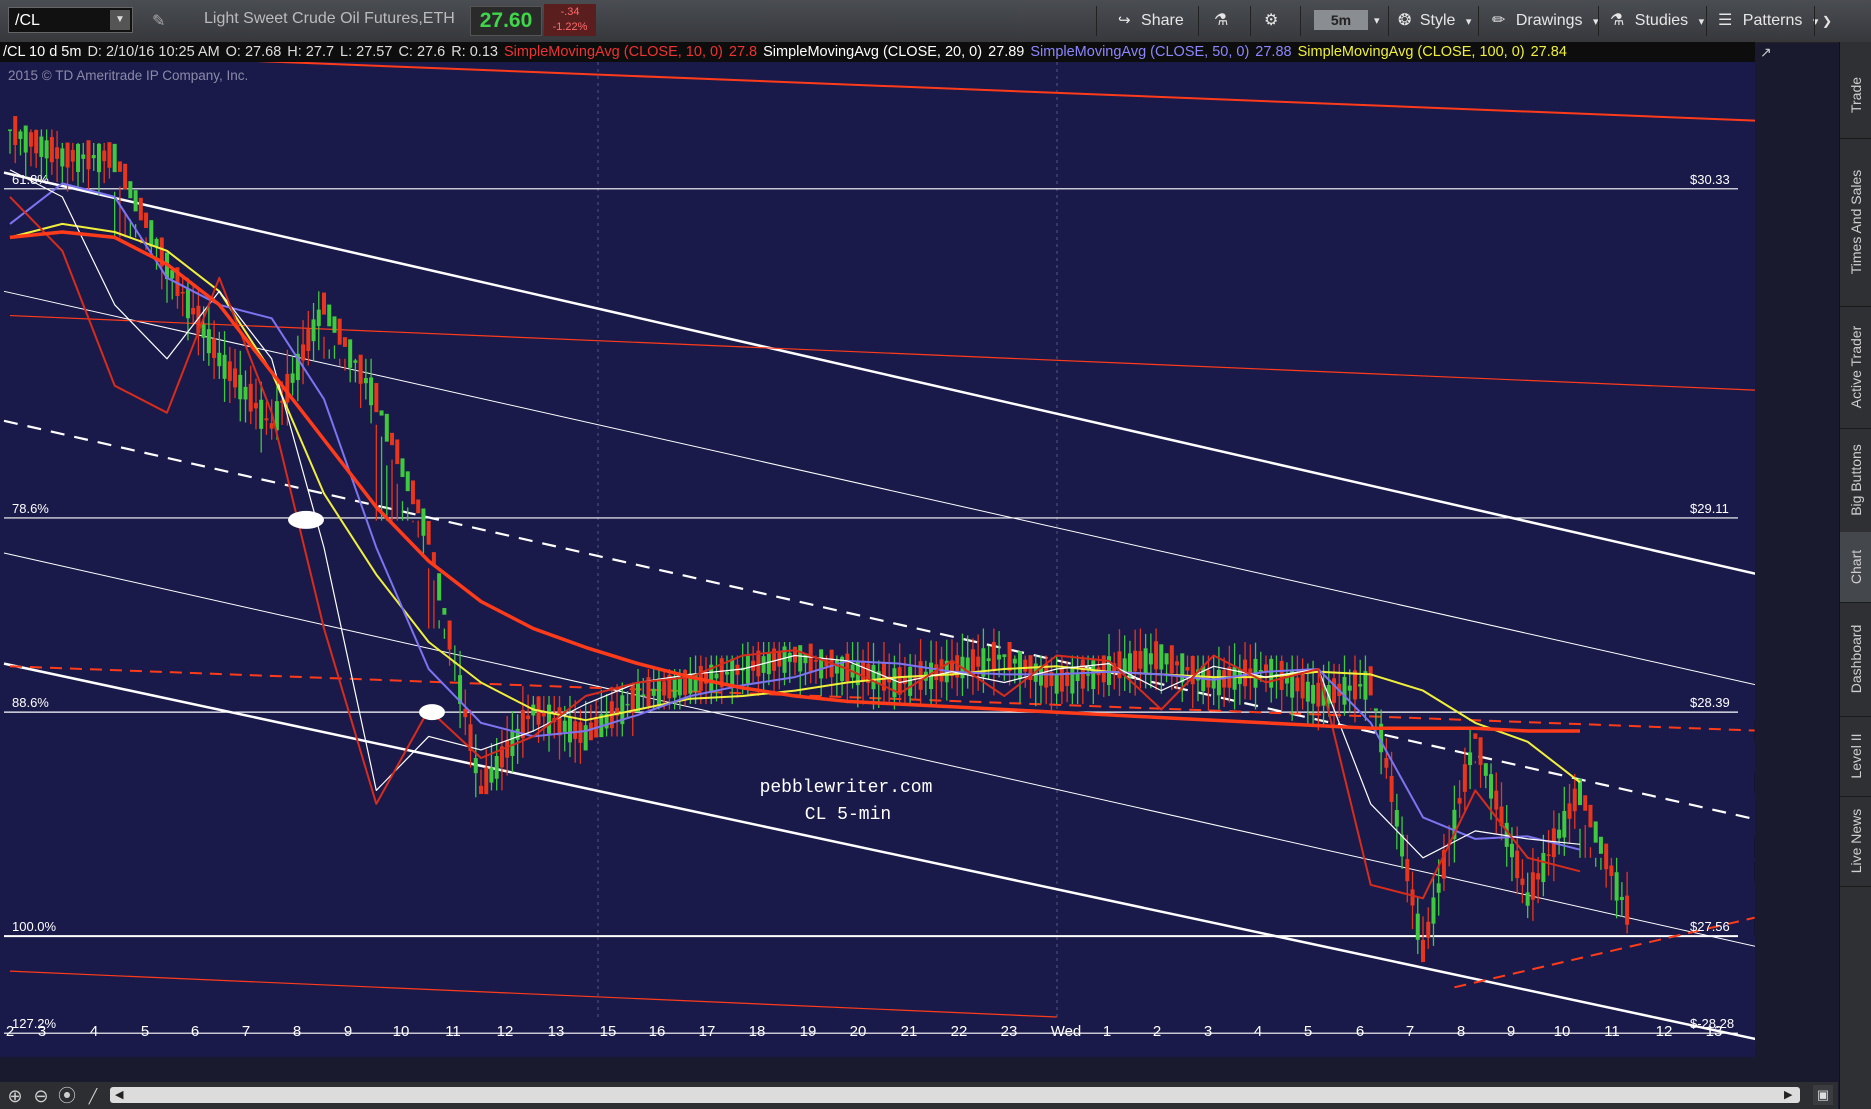 The image size is (1871, 1109). What do you see at coordinates (858, 1031) in the screenshot?
I see `x-axis-tick-label: 20` at bounding box center [858, 1031].